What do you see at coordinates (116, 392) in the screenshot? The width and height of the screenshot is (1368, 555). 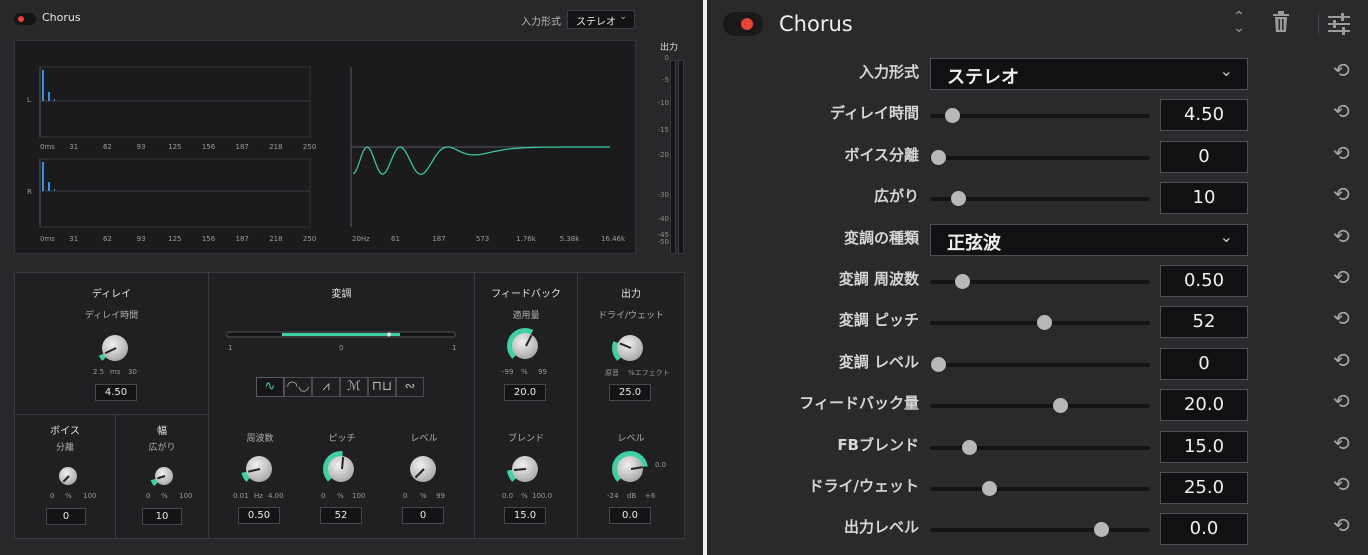 I see `delay-time-value: 4.50` at bounding box center [116, 392].